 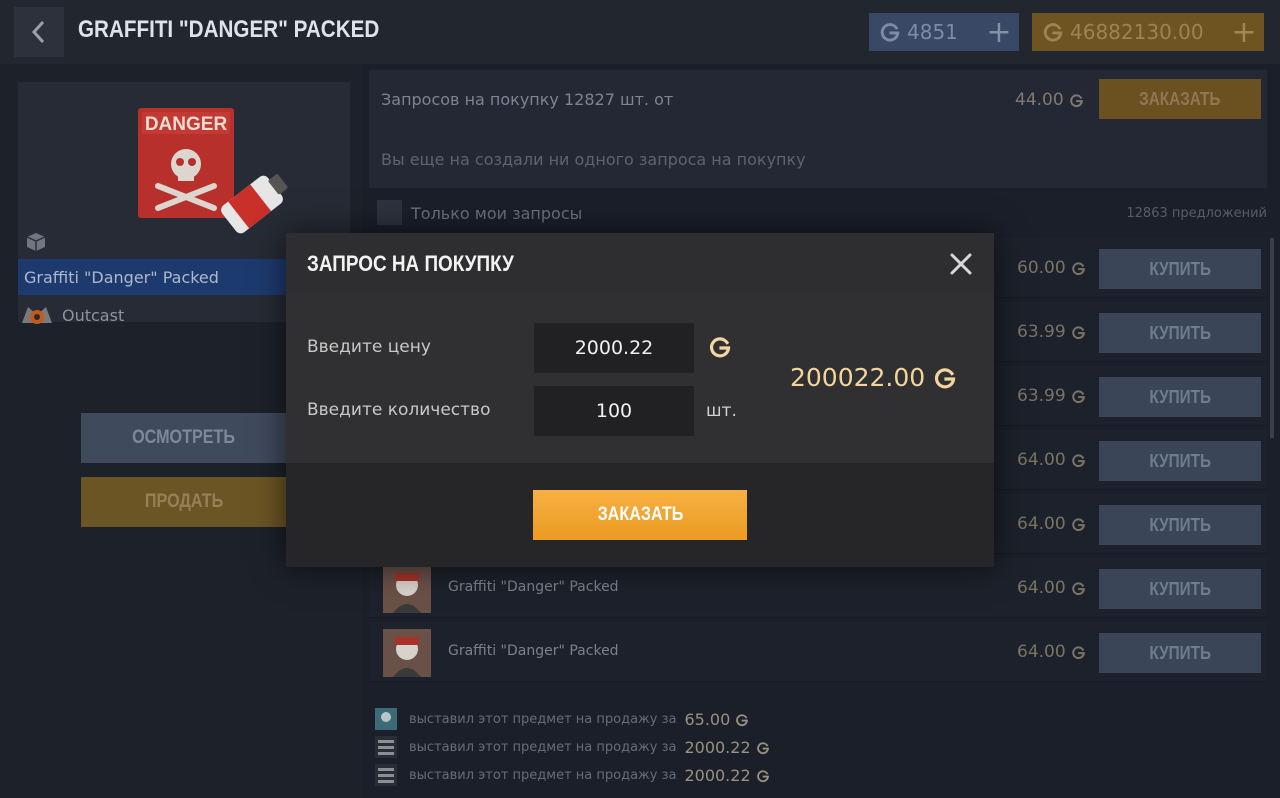 I want to click on silver-currency-display: 4851 +, so click(x=944, y=32).